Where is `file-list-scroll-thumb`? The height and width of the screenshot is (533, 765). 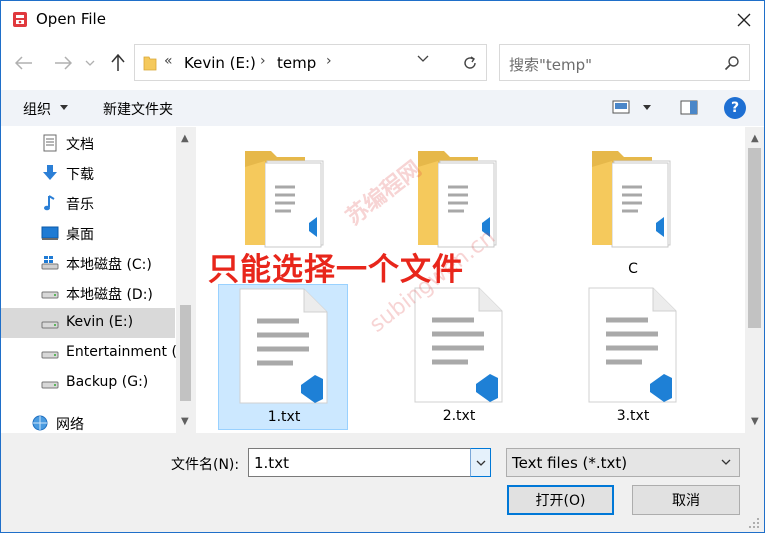
file-list-scroll-thumb is located at coordinates (754, 238).